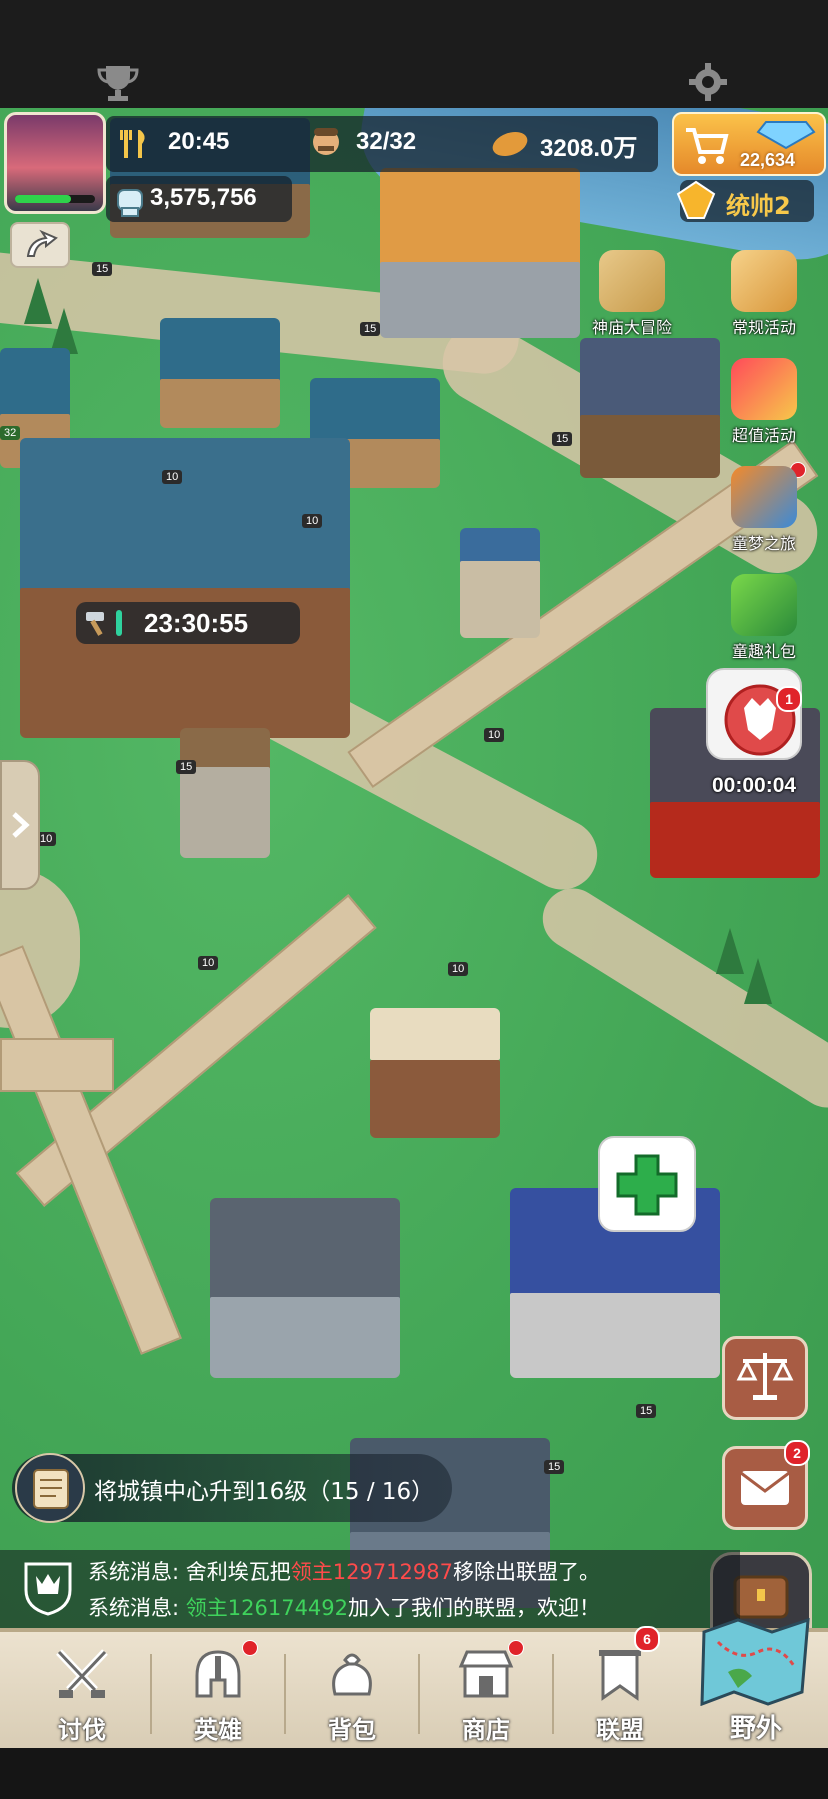  Describe the element at coordinates (516, 1648) in the screenshot. I see `notification-dot` at that location.